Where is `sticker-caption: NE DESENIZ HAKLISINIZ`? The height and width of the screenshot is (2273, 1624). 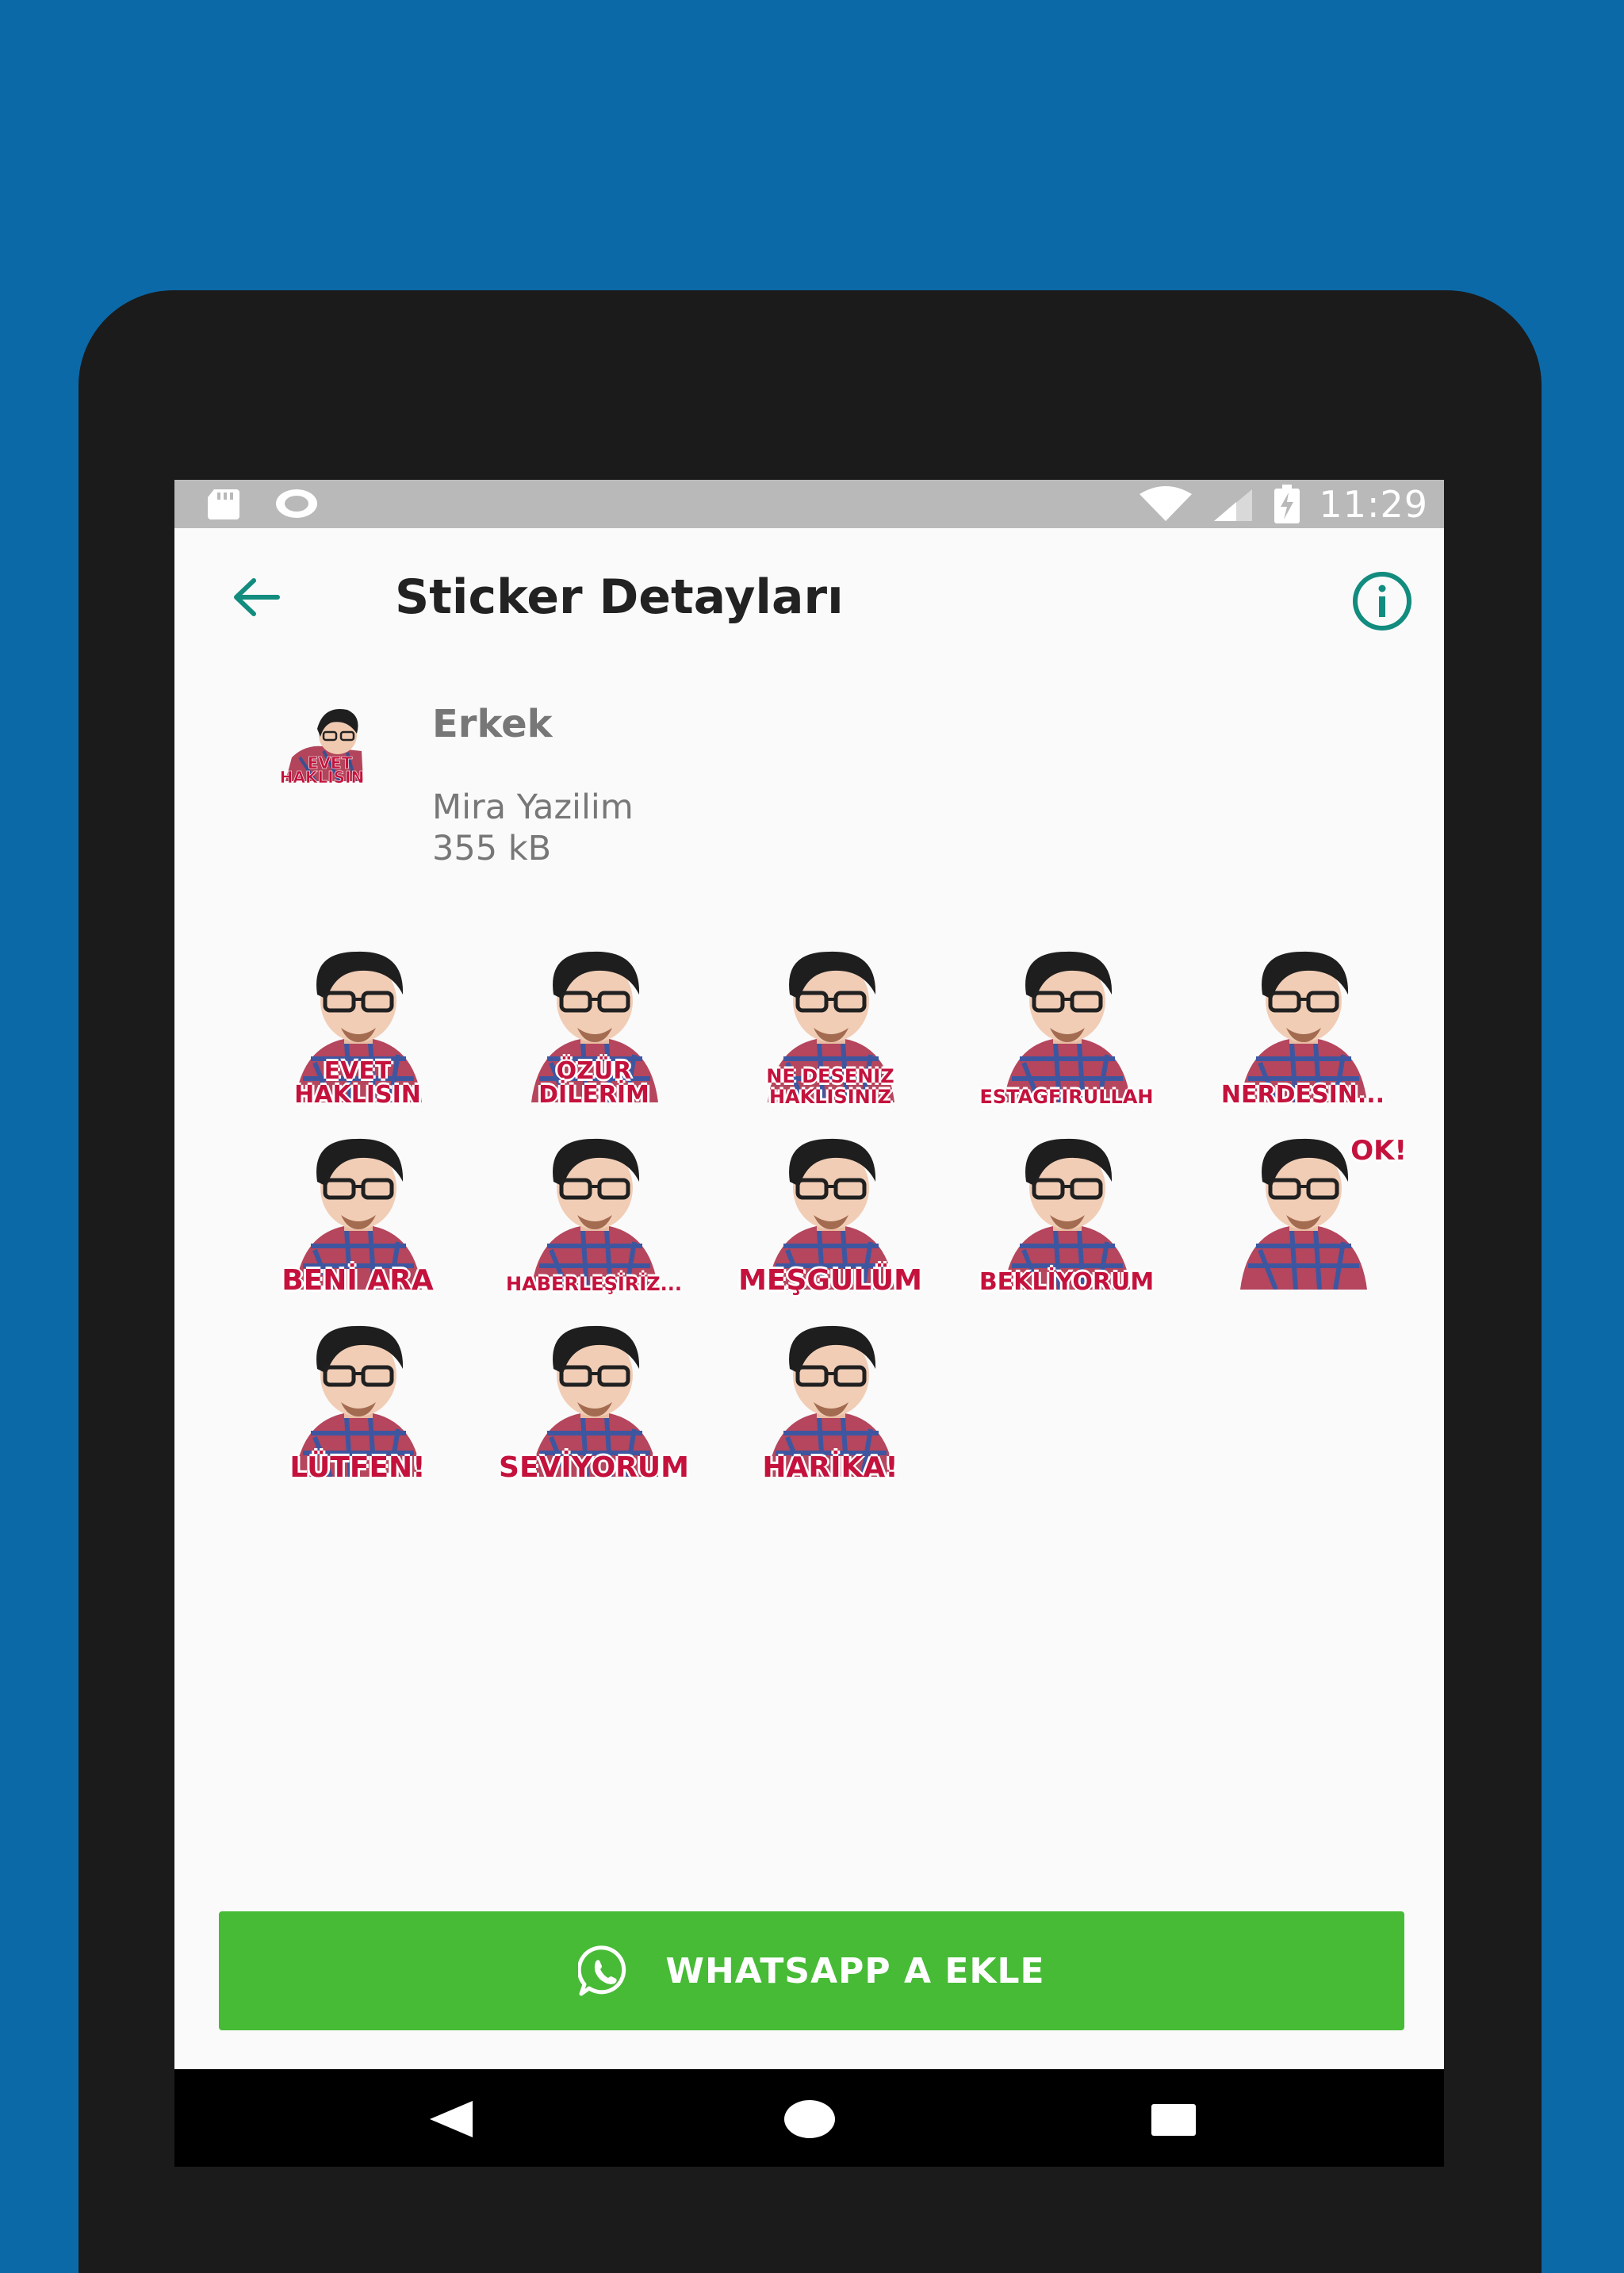
sticker-caption: NE DESENIZ HAKLISINIZ is located at coordinates (830, 1086).